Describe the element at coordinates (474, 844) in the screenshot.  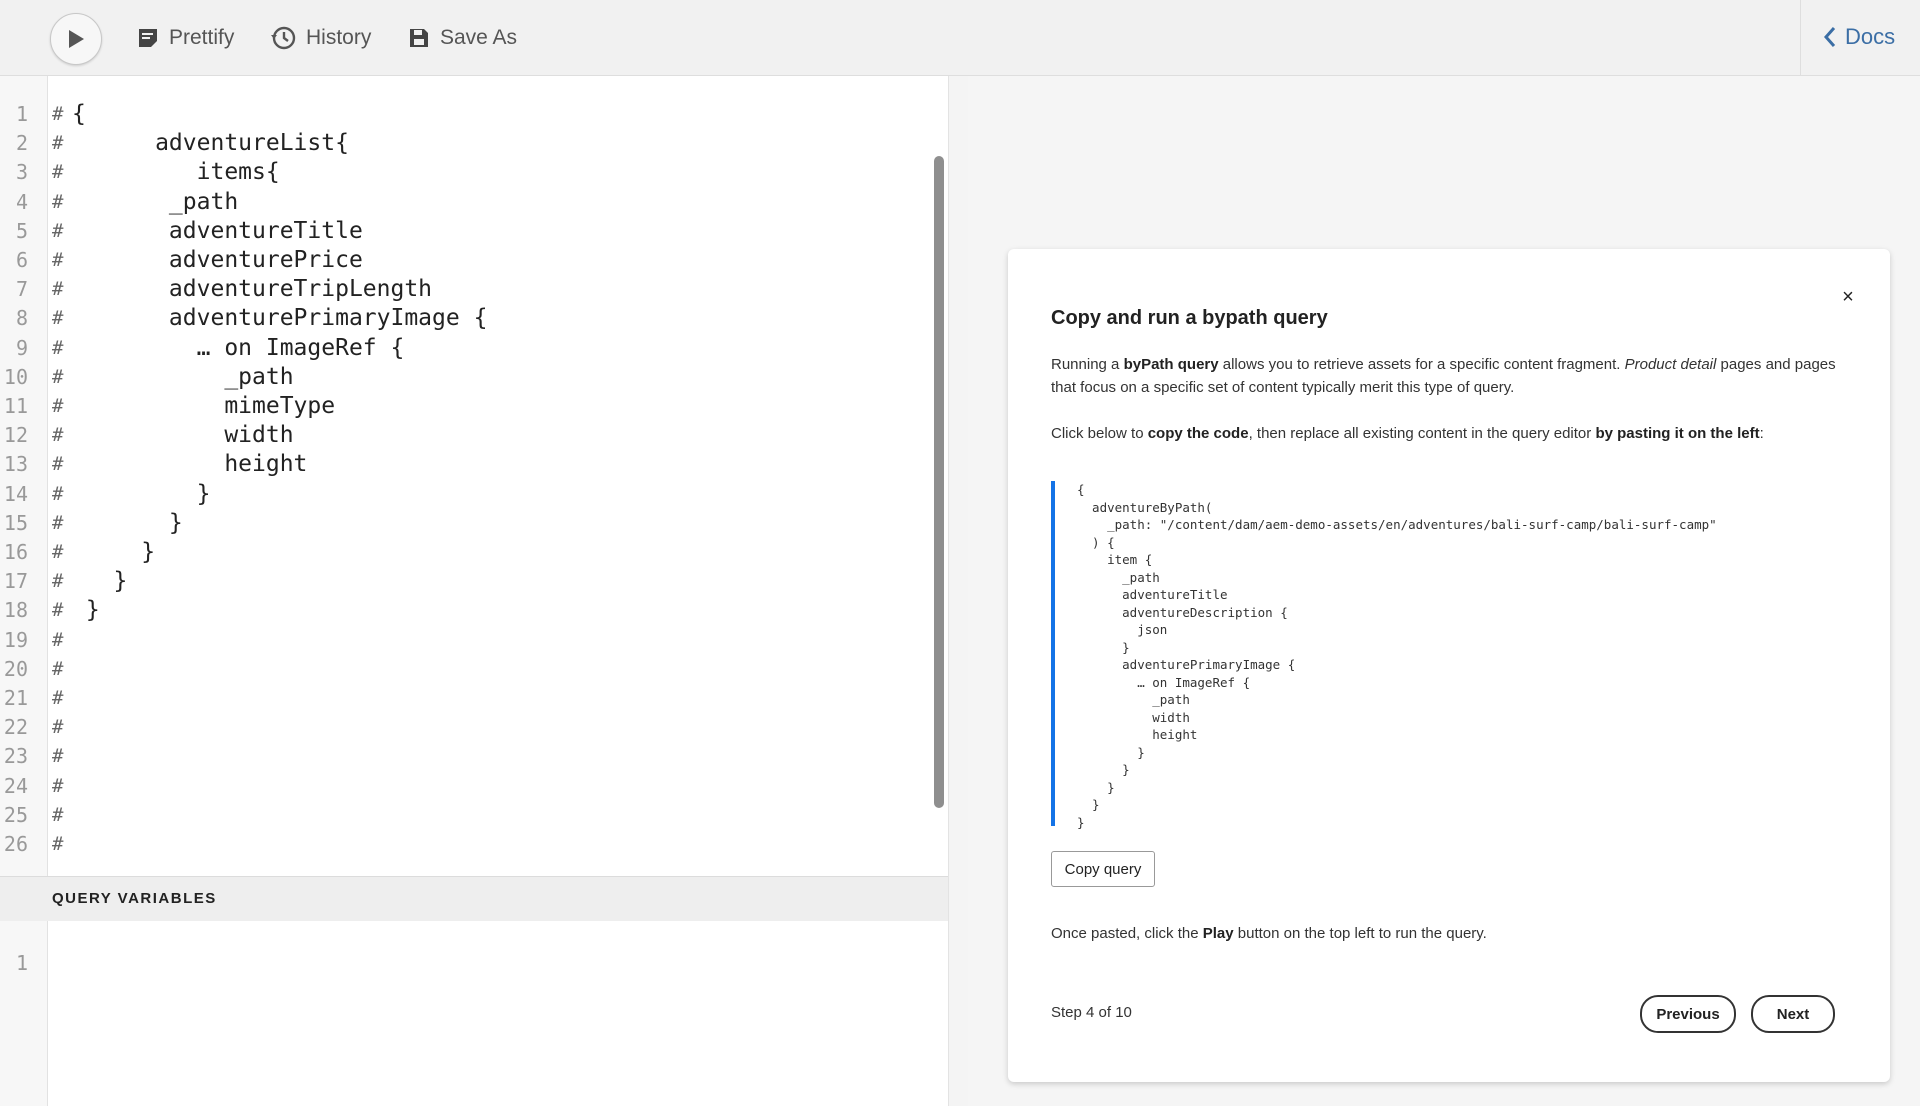
I see `editor-line: 26 #` at that location.